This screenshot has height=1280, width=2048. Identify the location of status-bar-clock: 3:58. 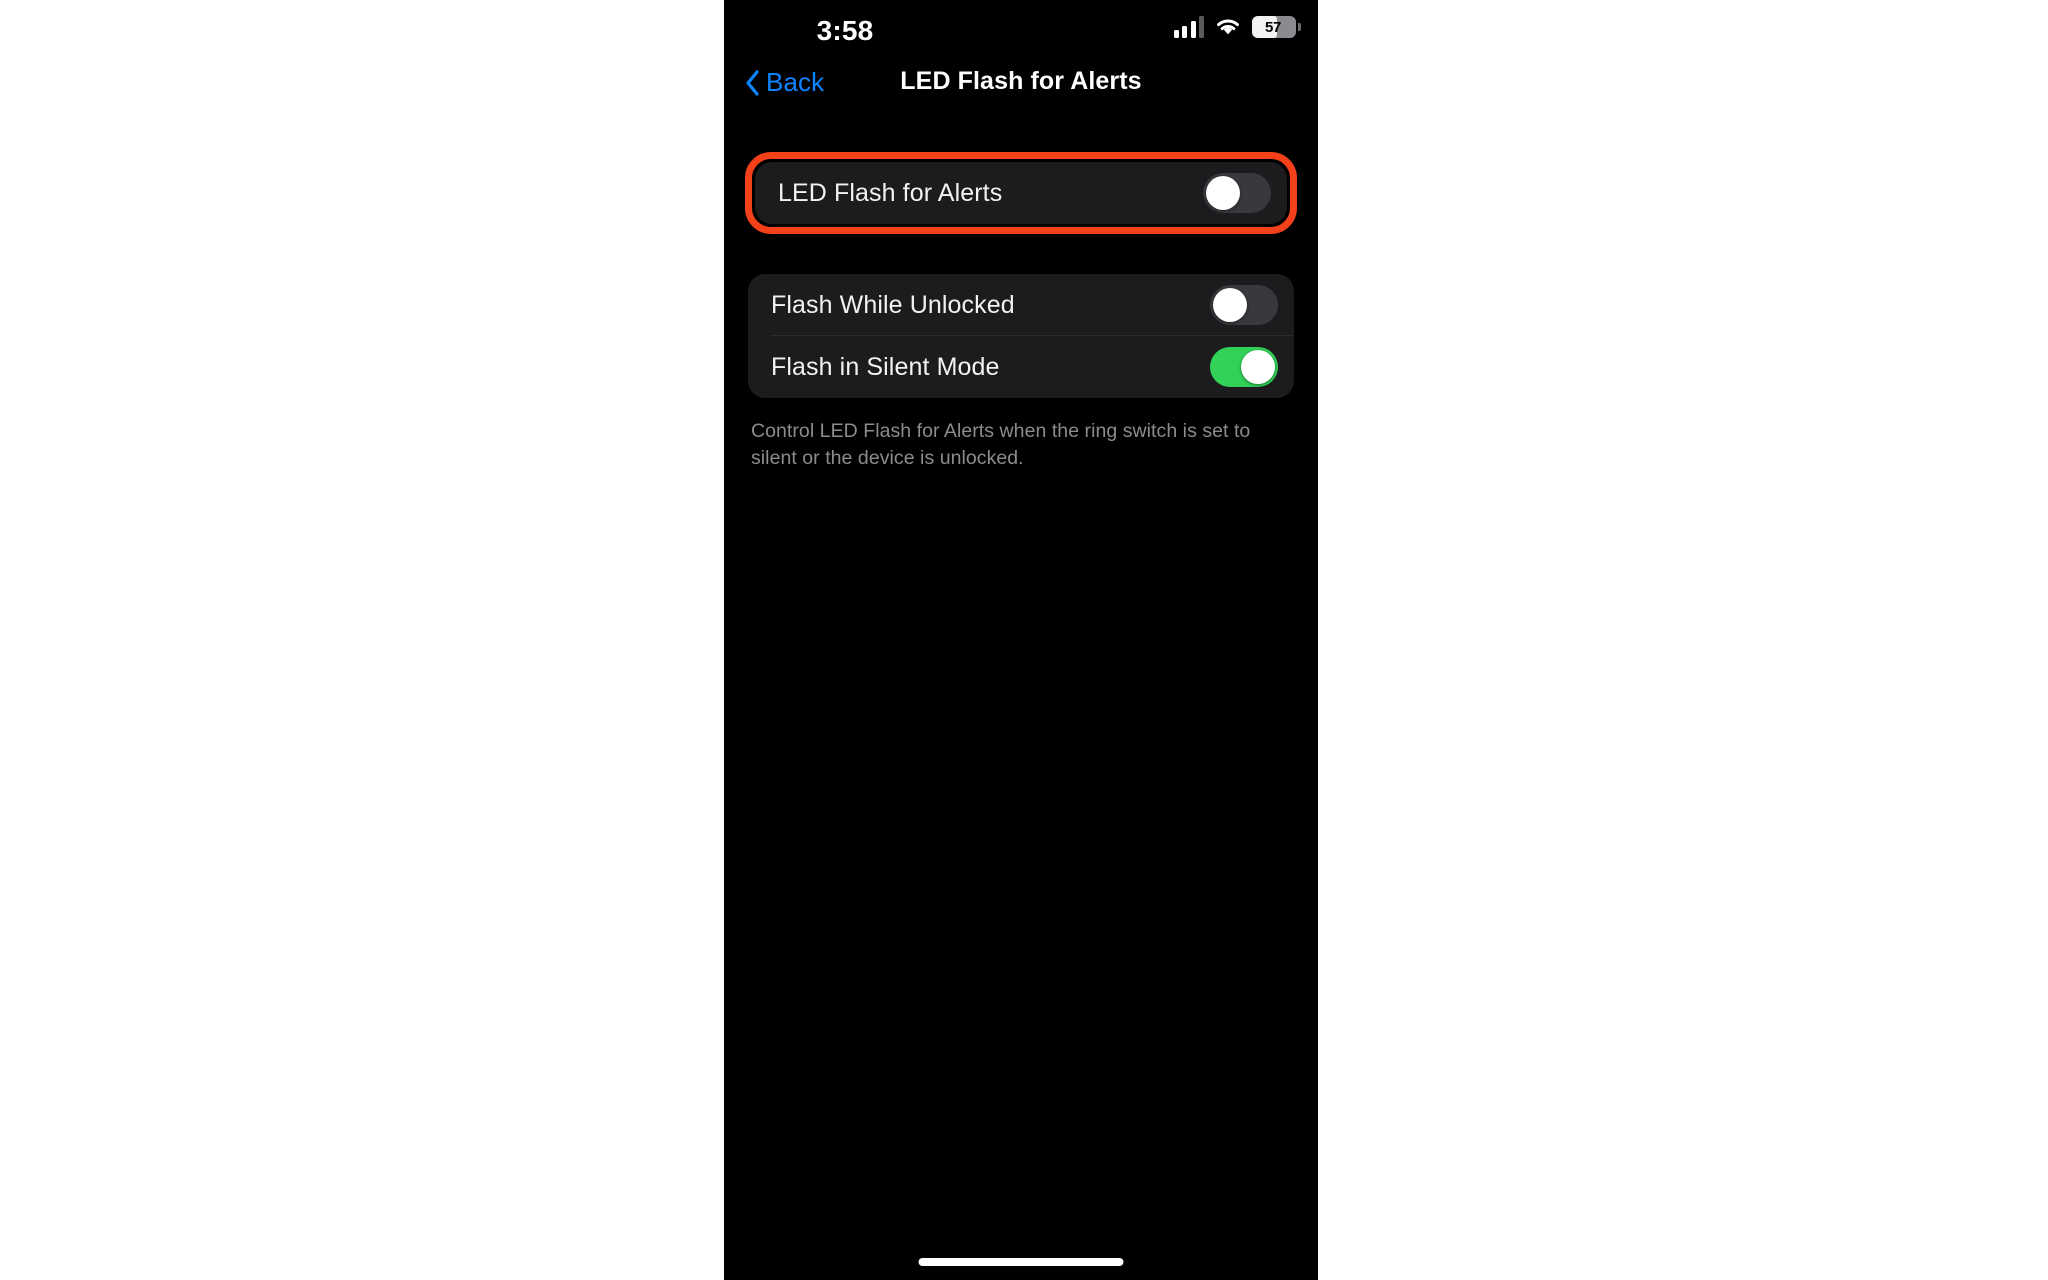
(845, 30).